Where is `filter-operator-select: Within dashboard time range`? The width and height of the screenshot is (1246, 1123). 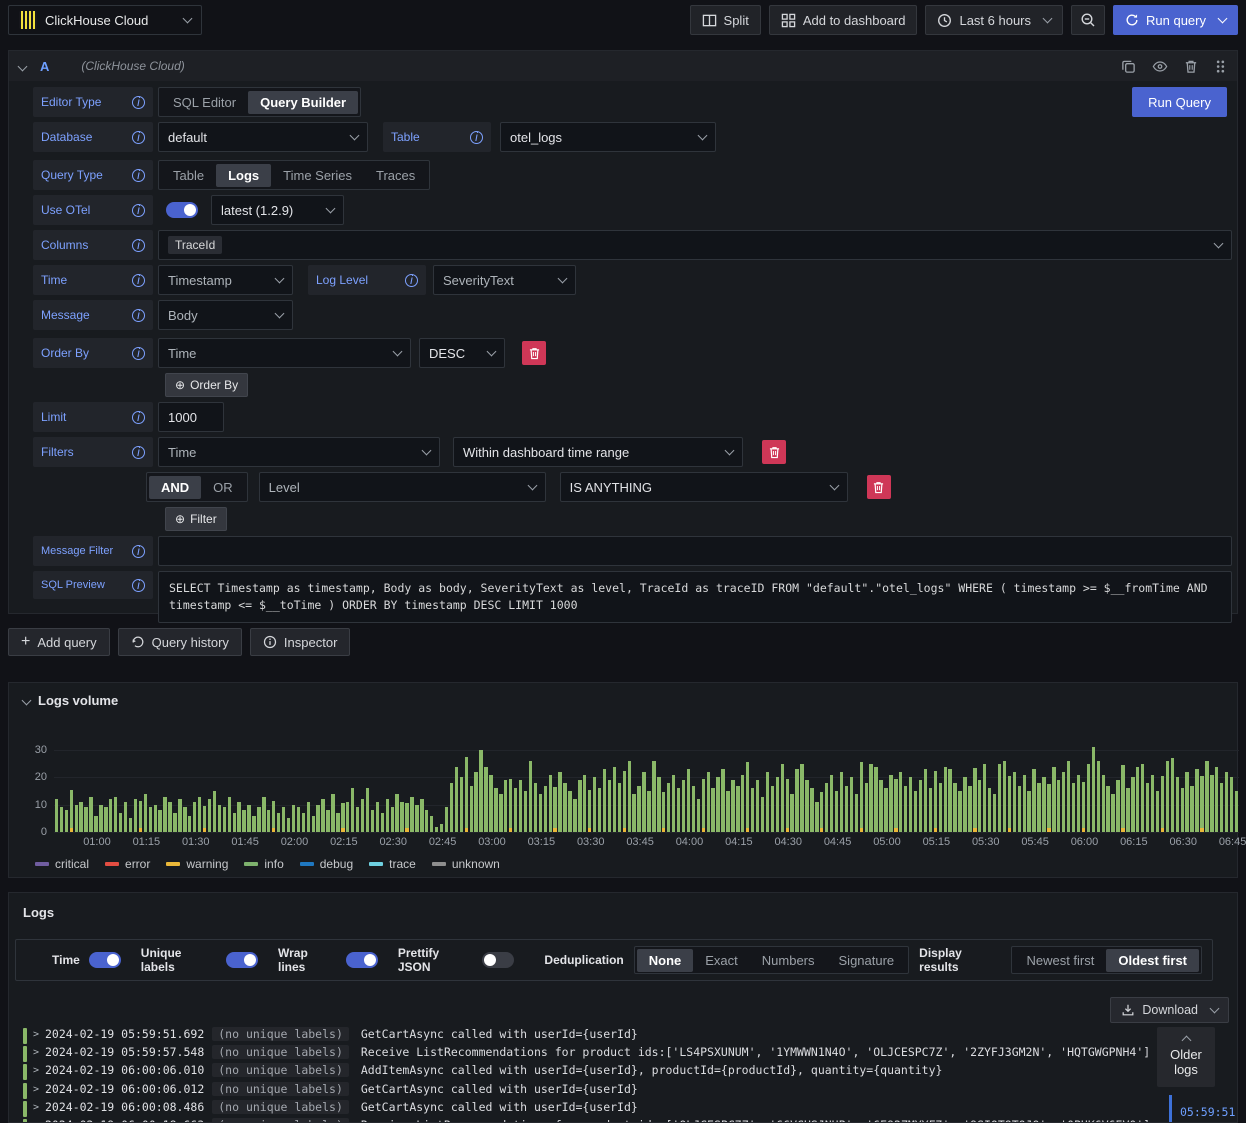 filter-operator-select: Within dashboard time range is located at coordinates (598, 452).